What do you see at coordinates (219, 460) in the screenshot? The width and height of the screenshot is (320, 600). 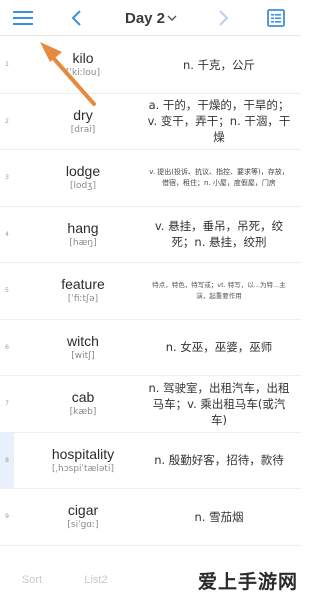 I see `definition-text: n. 殷勤好客，招待，款待` at bounding box center [219, 460].